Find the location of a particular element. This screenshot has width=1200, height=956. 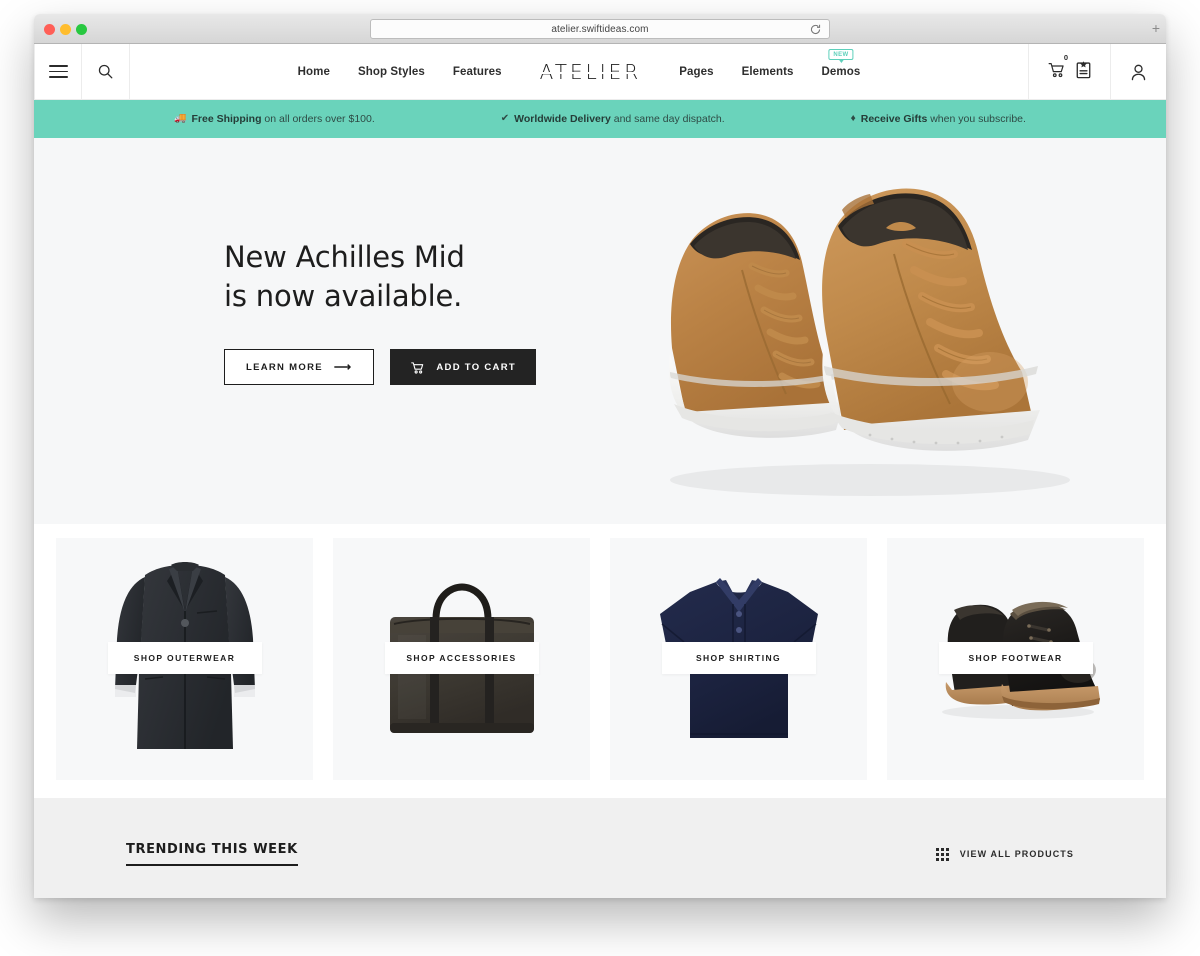

wishlist-button is located at coordinates (1083, 72).